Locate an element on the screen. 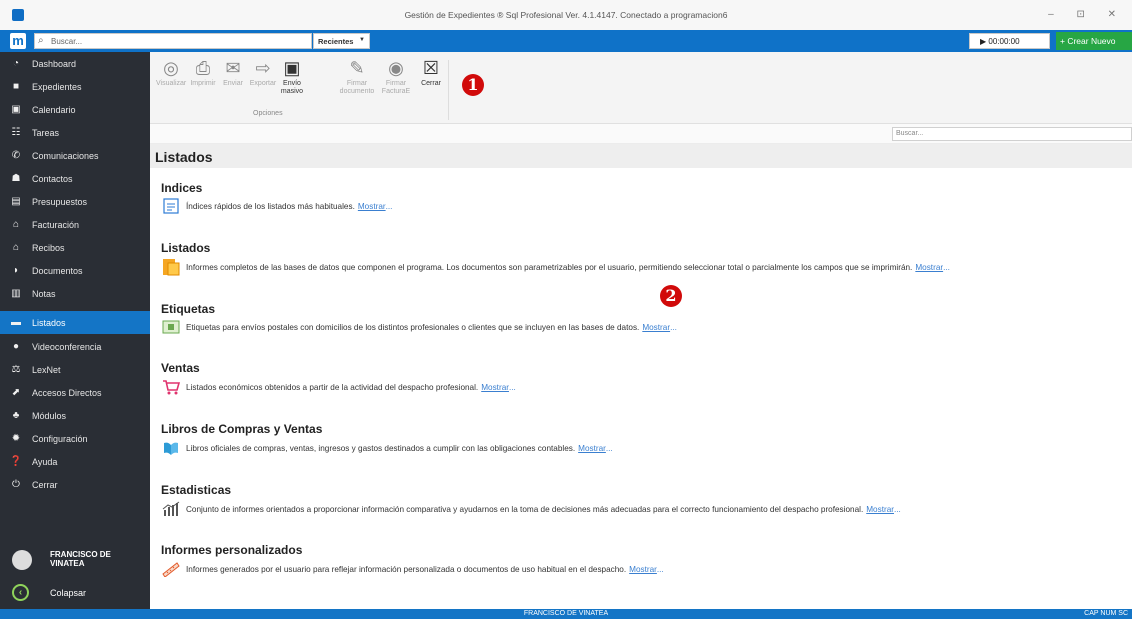  collapse-label: Colapsar is located at coordinates (68, 593).